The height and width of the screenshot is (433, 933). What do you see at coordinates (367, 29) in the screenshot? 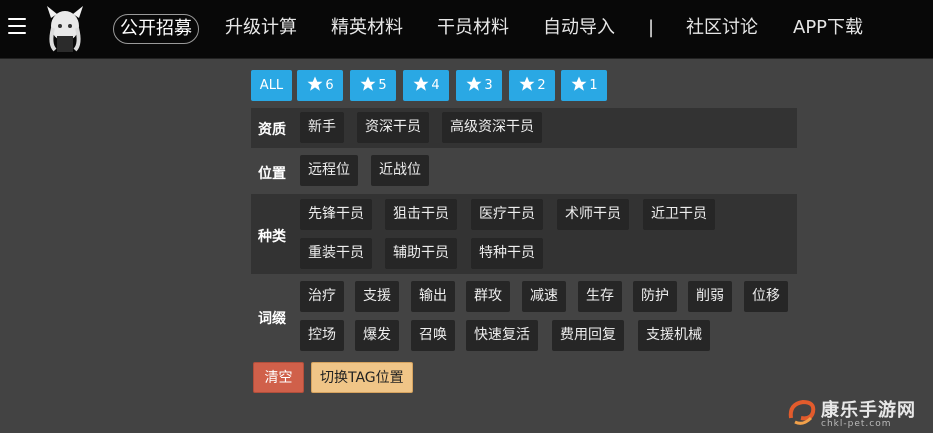
I see `nav-elite-materials: 精英材料` at bounding box center [367, 29].